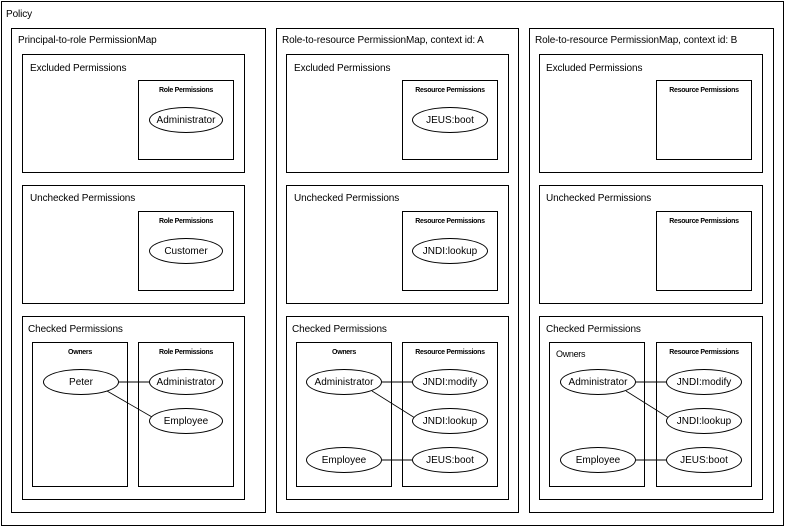  What do you see at coordinates (87, 40) in the screenshot?
I see `map-title: Principal-to-role PermissionMap` at bounding box center [87, 40].